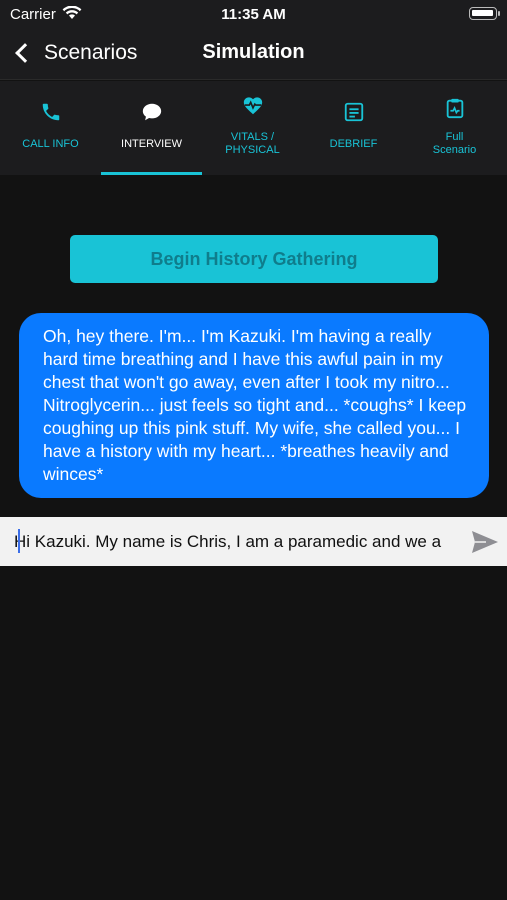  Describe the element at coordinates (50, 128) in the screenshot. I see `tab-call-info: CALL INFO` at that location.